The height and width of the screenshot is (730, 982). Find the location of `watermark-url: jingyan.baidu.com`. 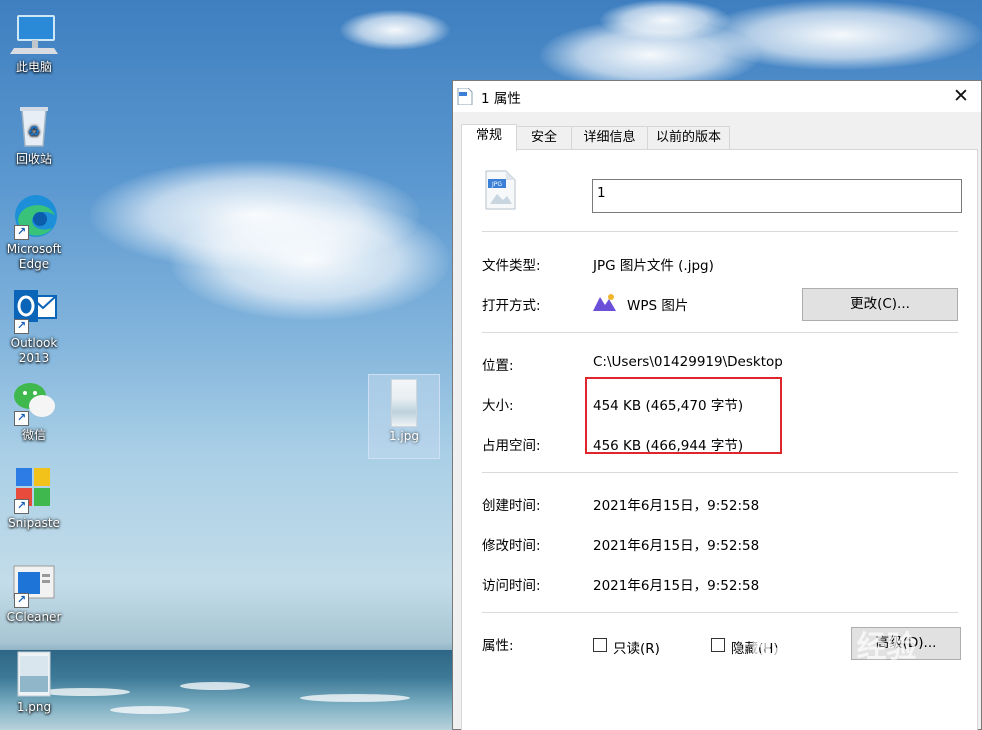

watermark-url: jingyan.baidu.com is located at coordinates (830, 696).